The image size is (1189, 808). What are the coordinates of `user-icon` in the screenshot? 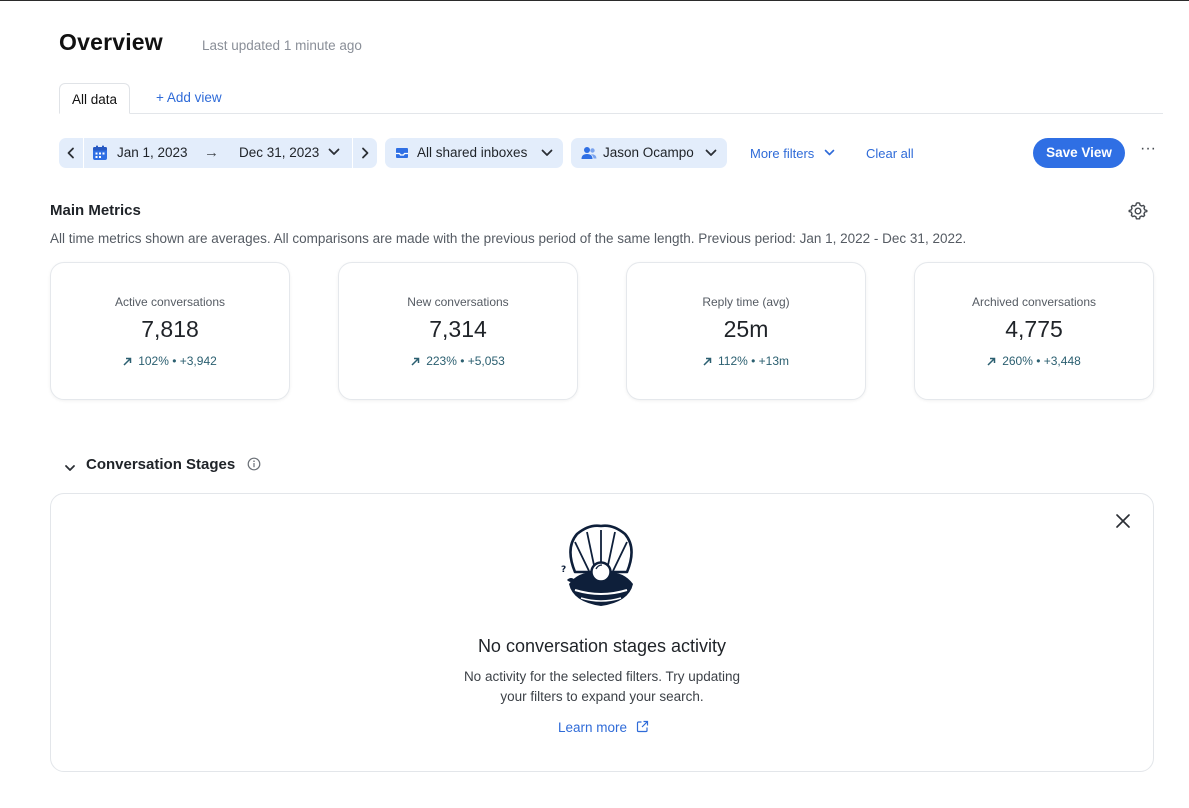 It's located at (589, 153).